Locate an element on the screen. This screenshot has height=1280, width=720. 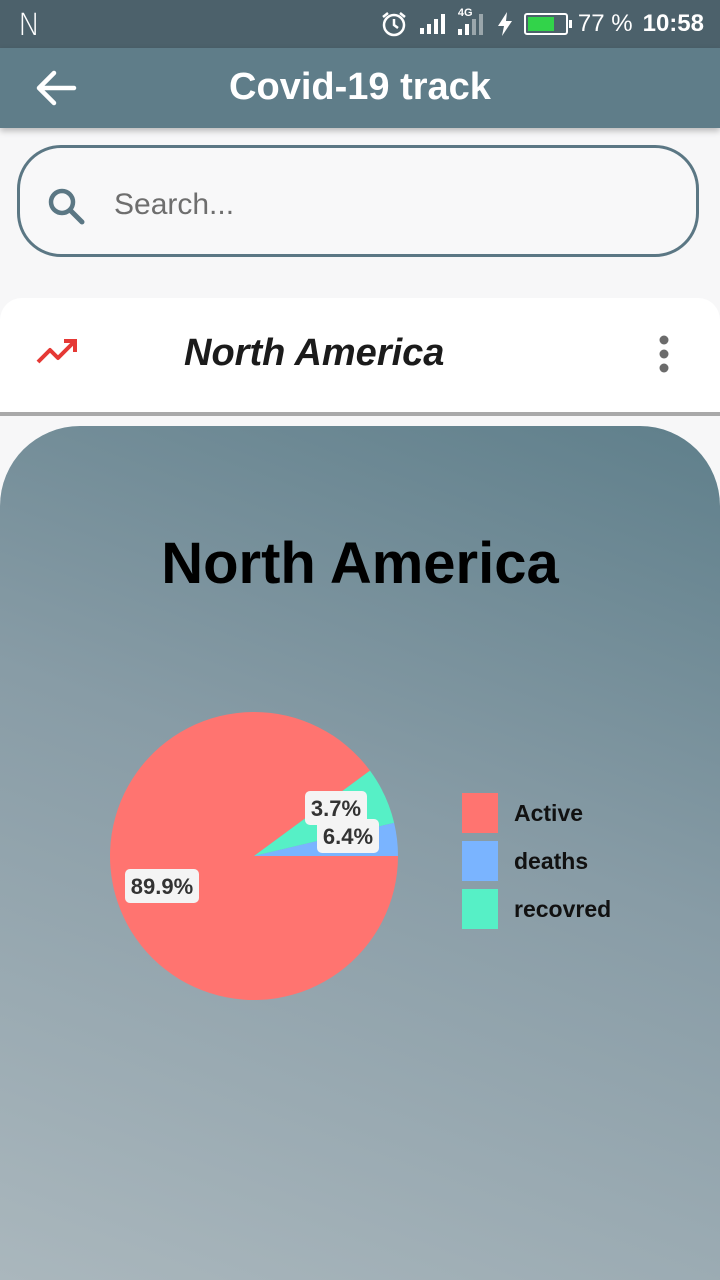
signal-4g-icon: 4G is located at coordinates (471, 22).